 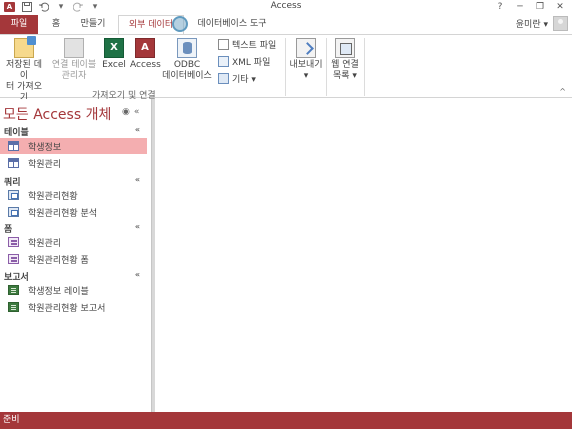 I want to click on export-button: 내보내기 ▾, so click(x=306, y=60).